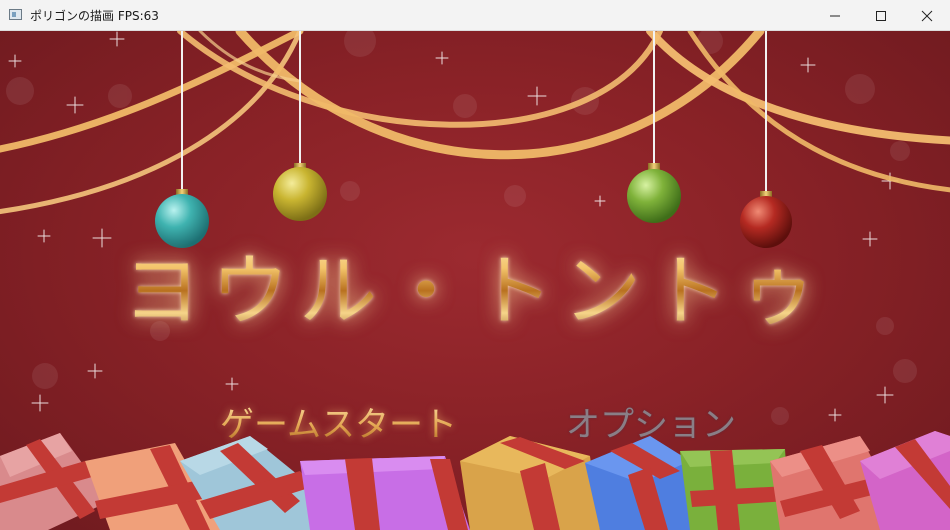 This screenshot has height=530, width=950. Describe the element at coordinates (475, 15) in the screenshot. I see `title-bar: ポリゴンの描画 FPS:63` at that location.